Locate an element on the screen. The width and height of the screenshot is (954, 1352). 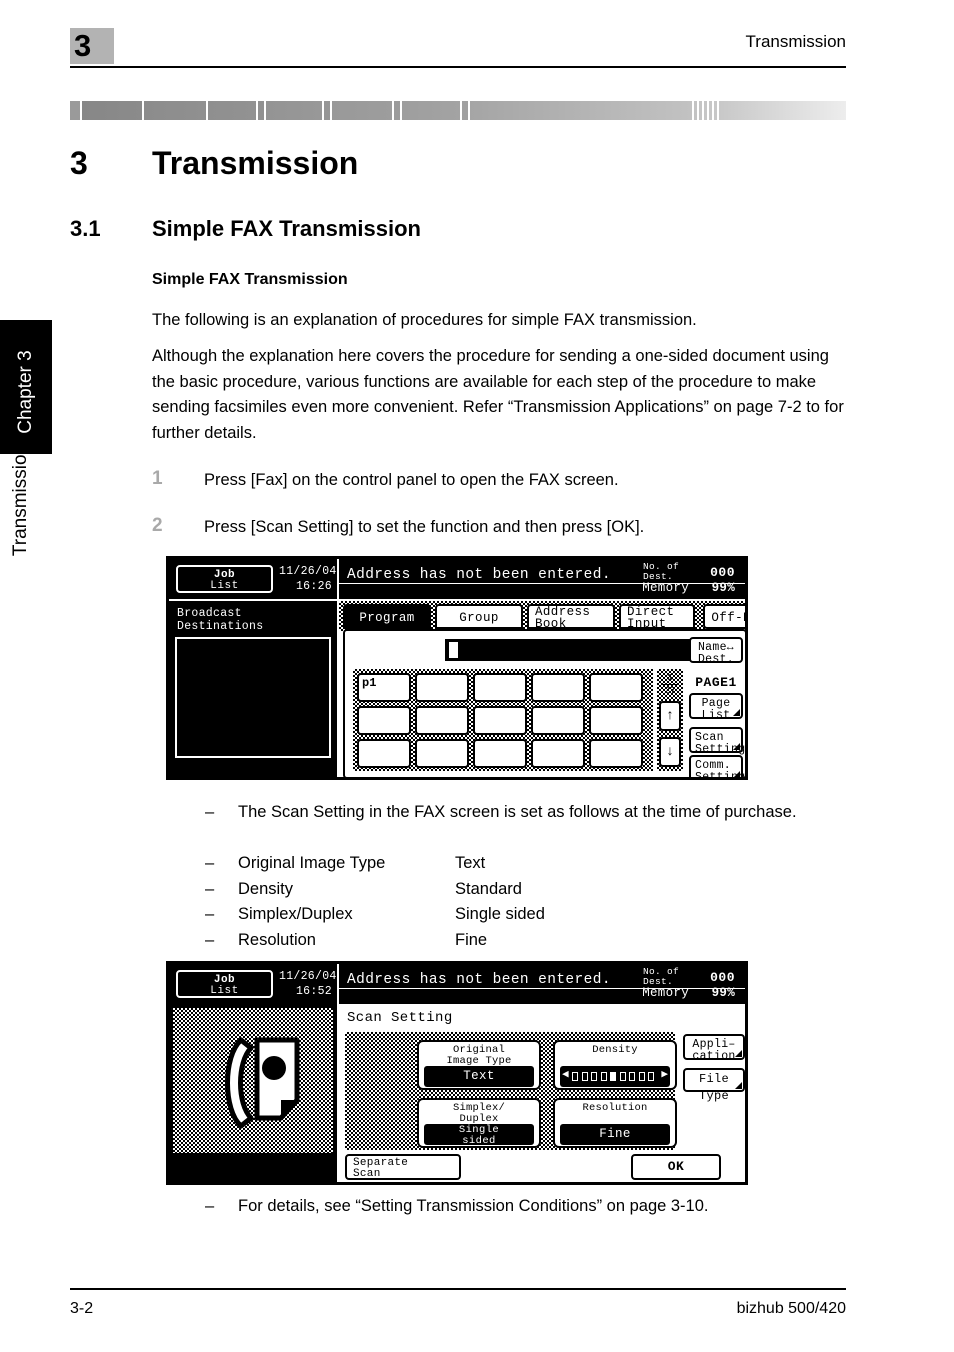
decorative-gradient-bar is located at coordinates (458, 110).